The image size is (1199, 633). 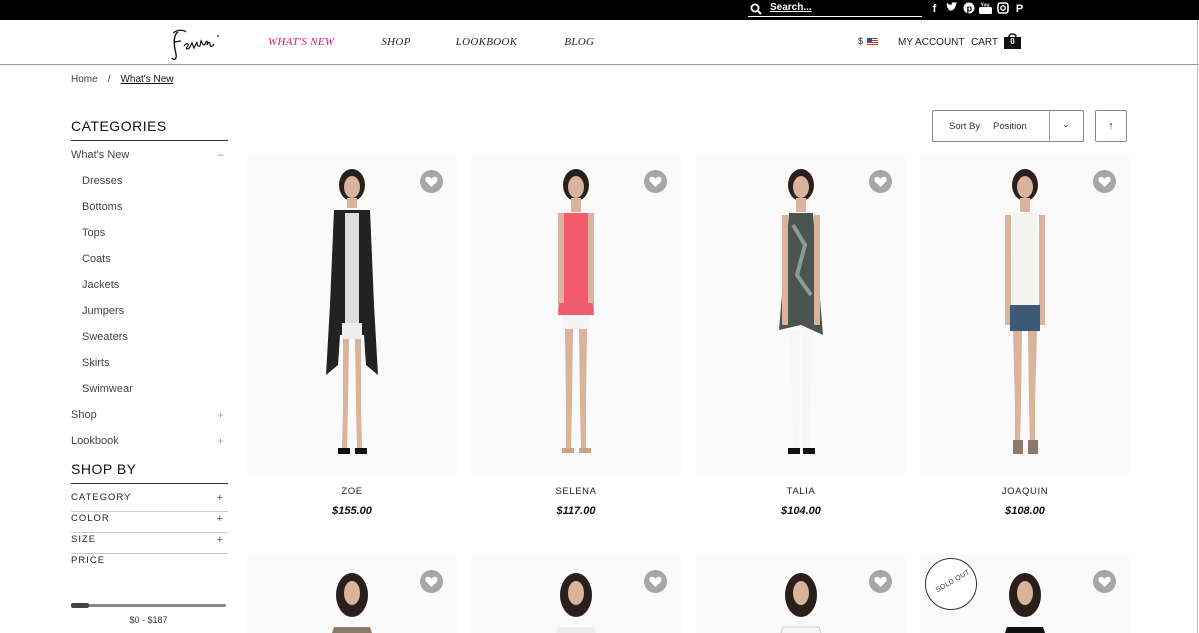 I want to click on sort-value: Position, so click(x=1010, y=126).